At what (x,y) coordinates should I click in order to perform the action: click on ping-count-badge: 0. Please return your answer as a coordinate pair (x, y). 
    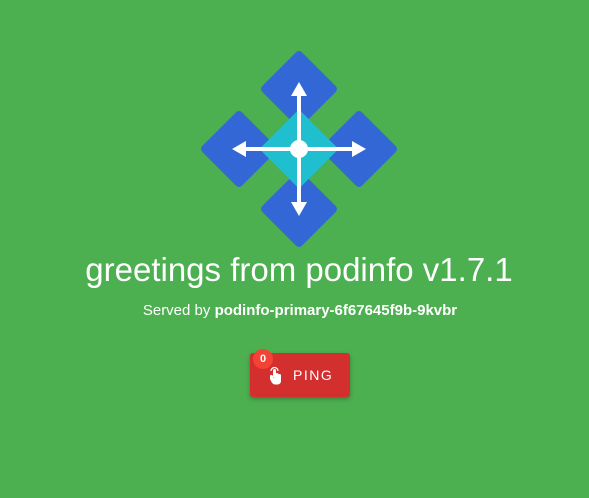
    Looking at the image, I should click on (263, 359).